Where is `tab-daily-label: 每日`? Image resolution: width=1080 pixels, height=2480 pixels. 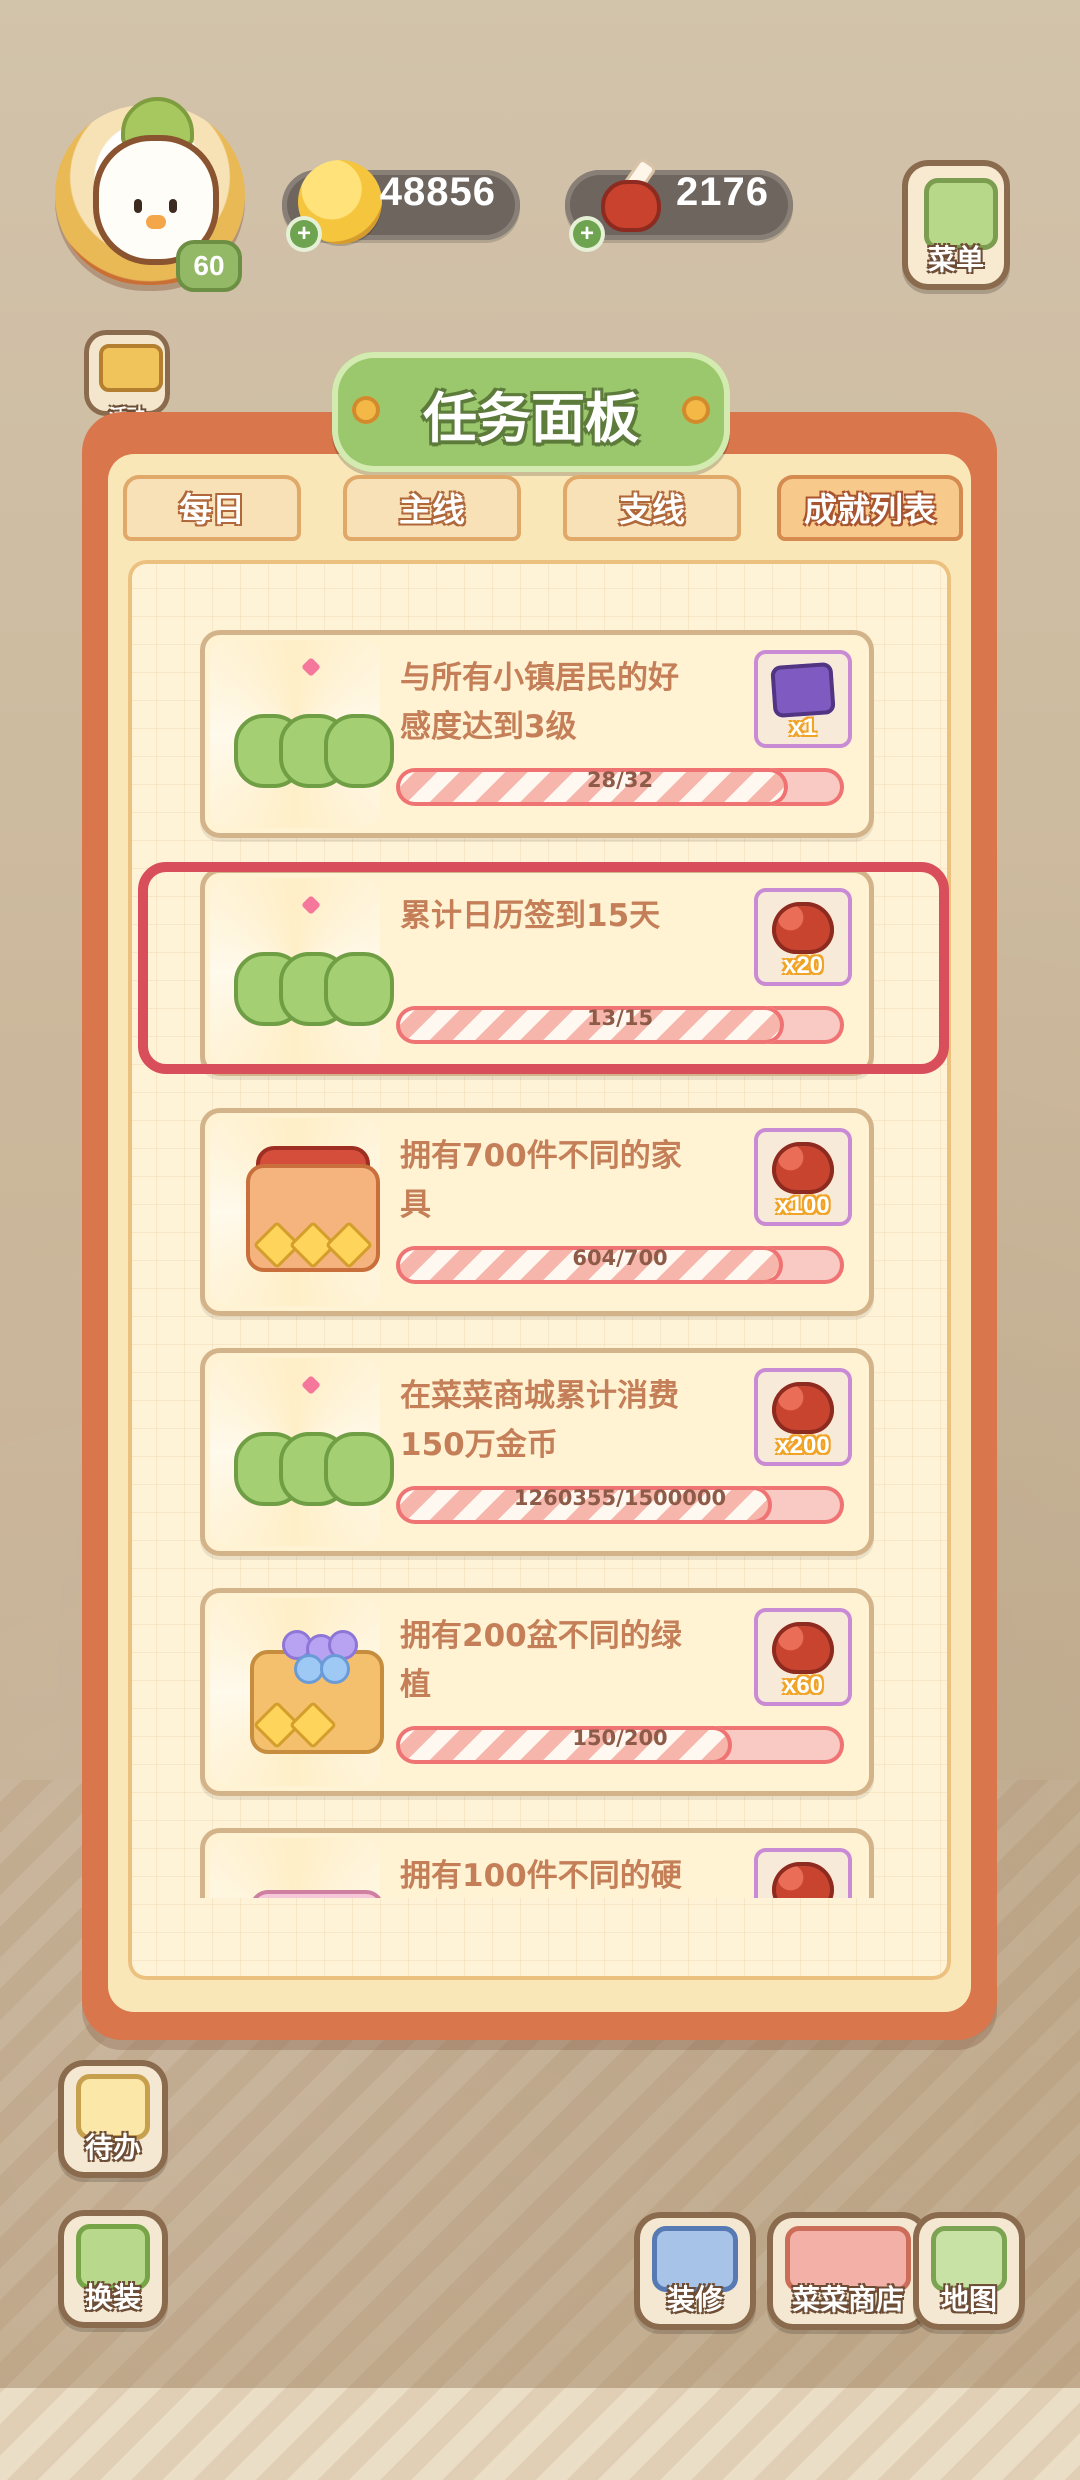
tab-daily-label: 每日 is located at coordinates (212, 509).